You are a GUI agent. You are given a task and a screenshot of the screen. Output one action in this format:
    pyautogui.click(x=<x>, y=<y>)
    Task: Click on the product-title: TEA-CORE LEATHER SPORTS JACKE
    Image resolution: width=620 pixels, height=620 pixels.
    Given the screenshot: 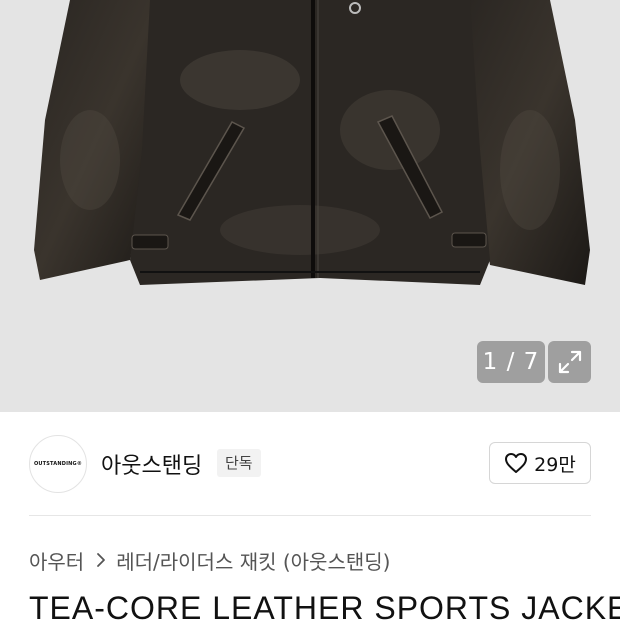 What is the action you would take?
    pyautogui.click(x=324, y=605)
    